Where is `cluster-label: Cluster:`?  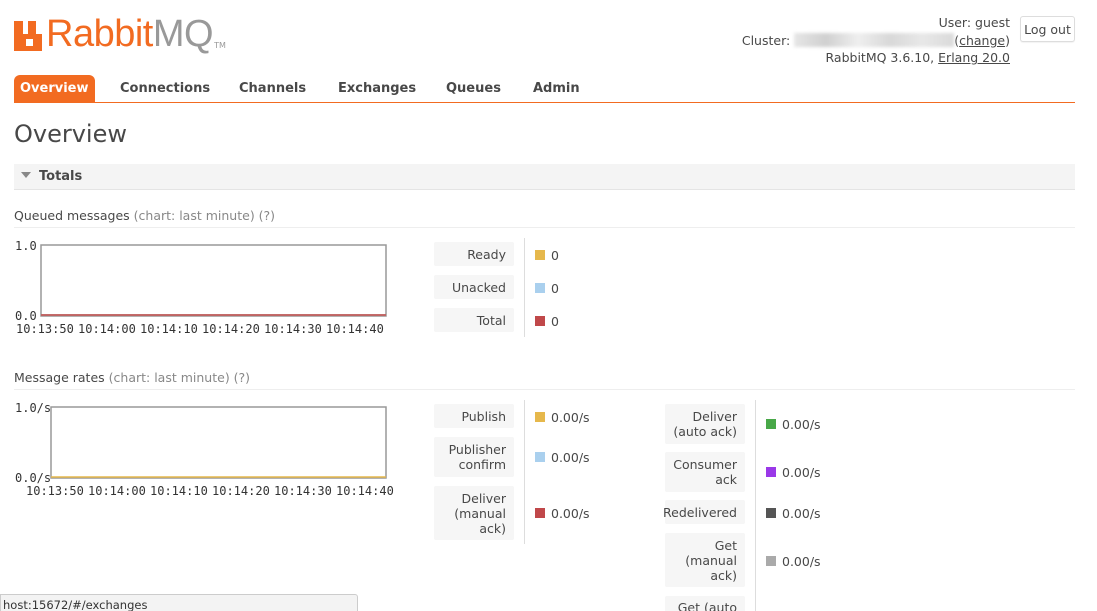
cluster-label: Cluster: is located at coordinates (766, 40).